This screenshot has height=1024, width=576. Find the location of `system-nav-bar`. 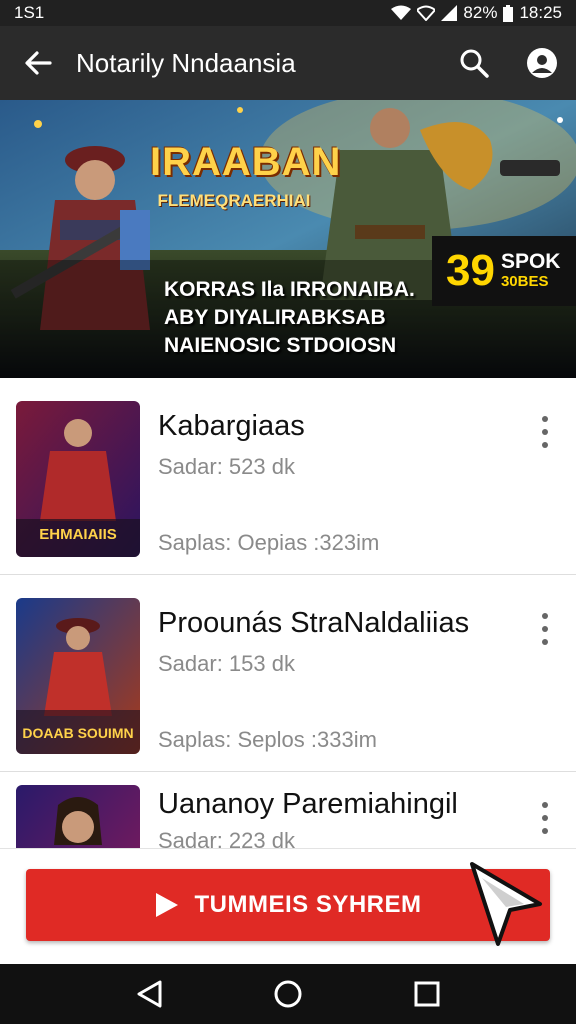

system-nav-bar is located at coordinates (288, 994).